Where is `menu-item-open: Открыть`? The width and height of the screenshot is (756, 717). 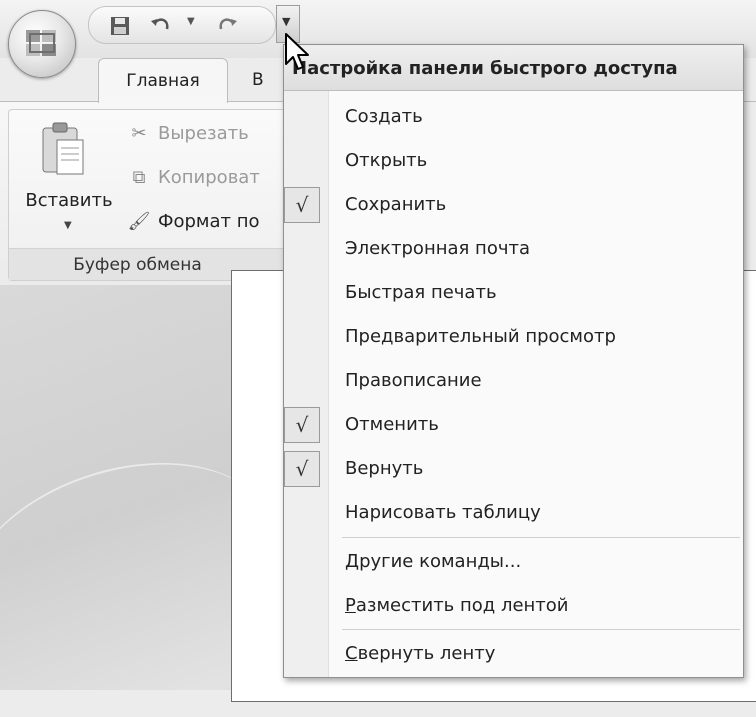 menu-item-open: Открыть is located at coordinates (513, 161).